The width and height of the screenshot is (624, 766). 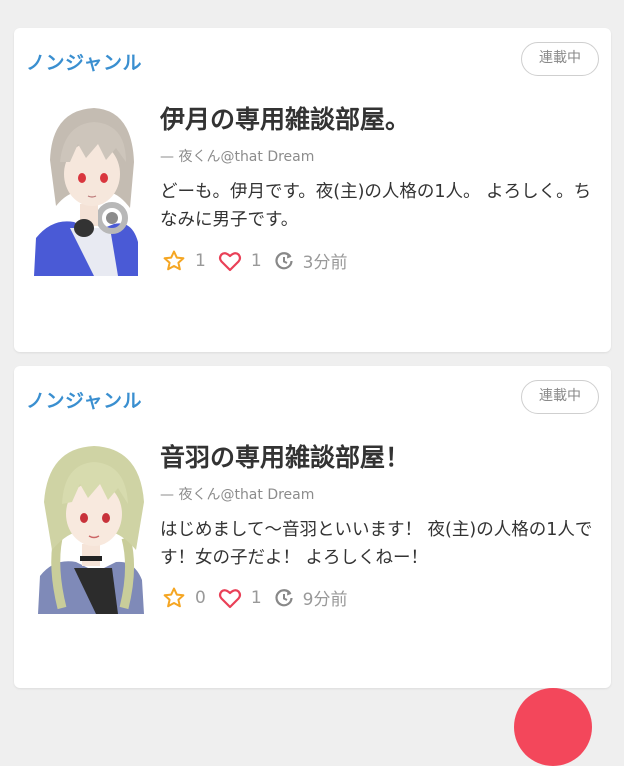 I want to click on post-stats: 0 1 9分前, so click(x=260, y=597).